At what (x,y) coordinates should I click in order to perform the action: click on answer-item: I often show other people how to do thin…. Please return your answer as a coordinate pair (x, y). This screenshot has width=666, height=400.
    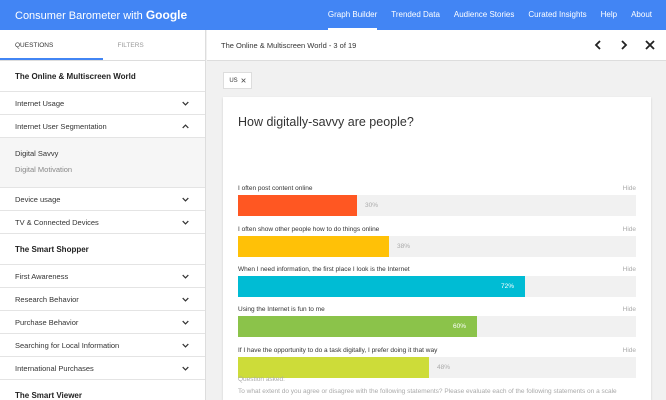
    Looking at the image, I should click on (437, 241).